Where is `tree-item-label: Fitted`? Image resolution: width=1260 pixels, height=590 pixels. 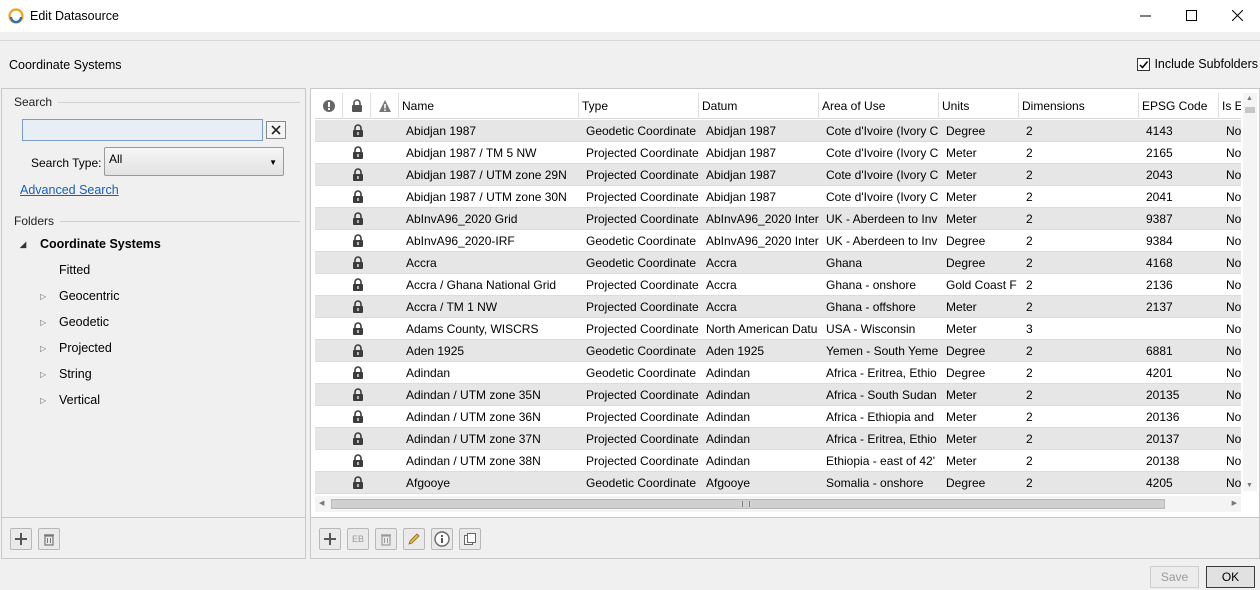
tree-item-label: Fitted is located at coordinates (75, 270).